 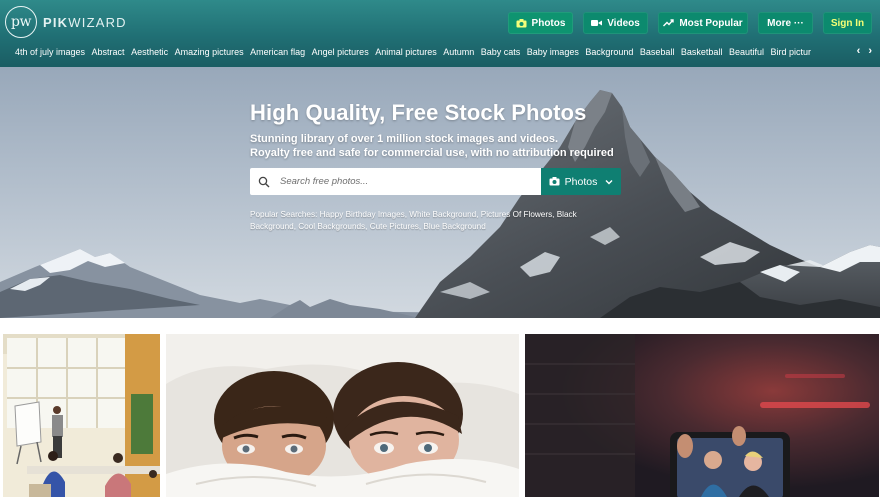 What do you see at coordinates (264, 182) in the screenshot?
I see `search-icon` at bounding box center [264, 182].